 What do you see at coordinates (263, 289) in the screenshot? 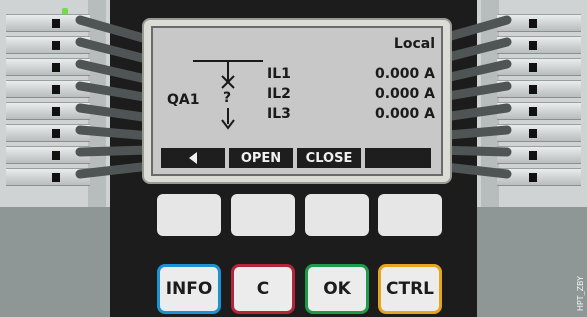
I see `clear-button: C` at bounding box center [263, 289].